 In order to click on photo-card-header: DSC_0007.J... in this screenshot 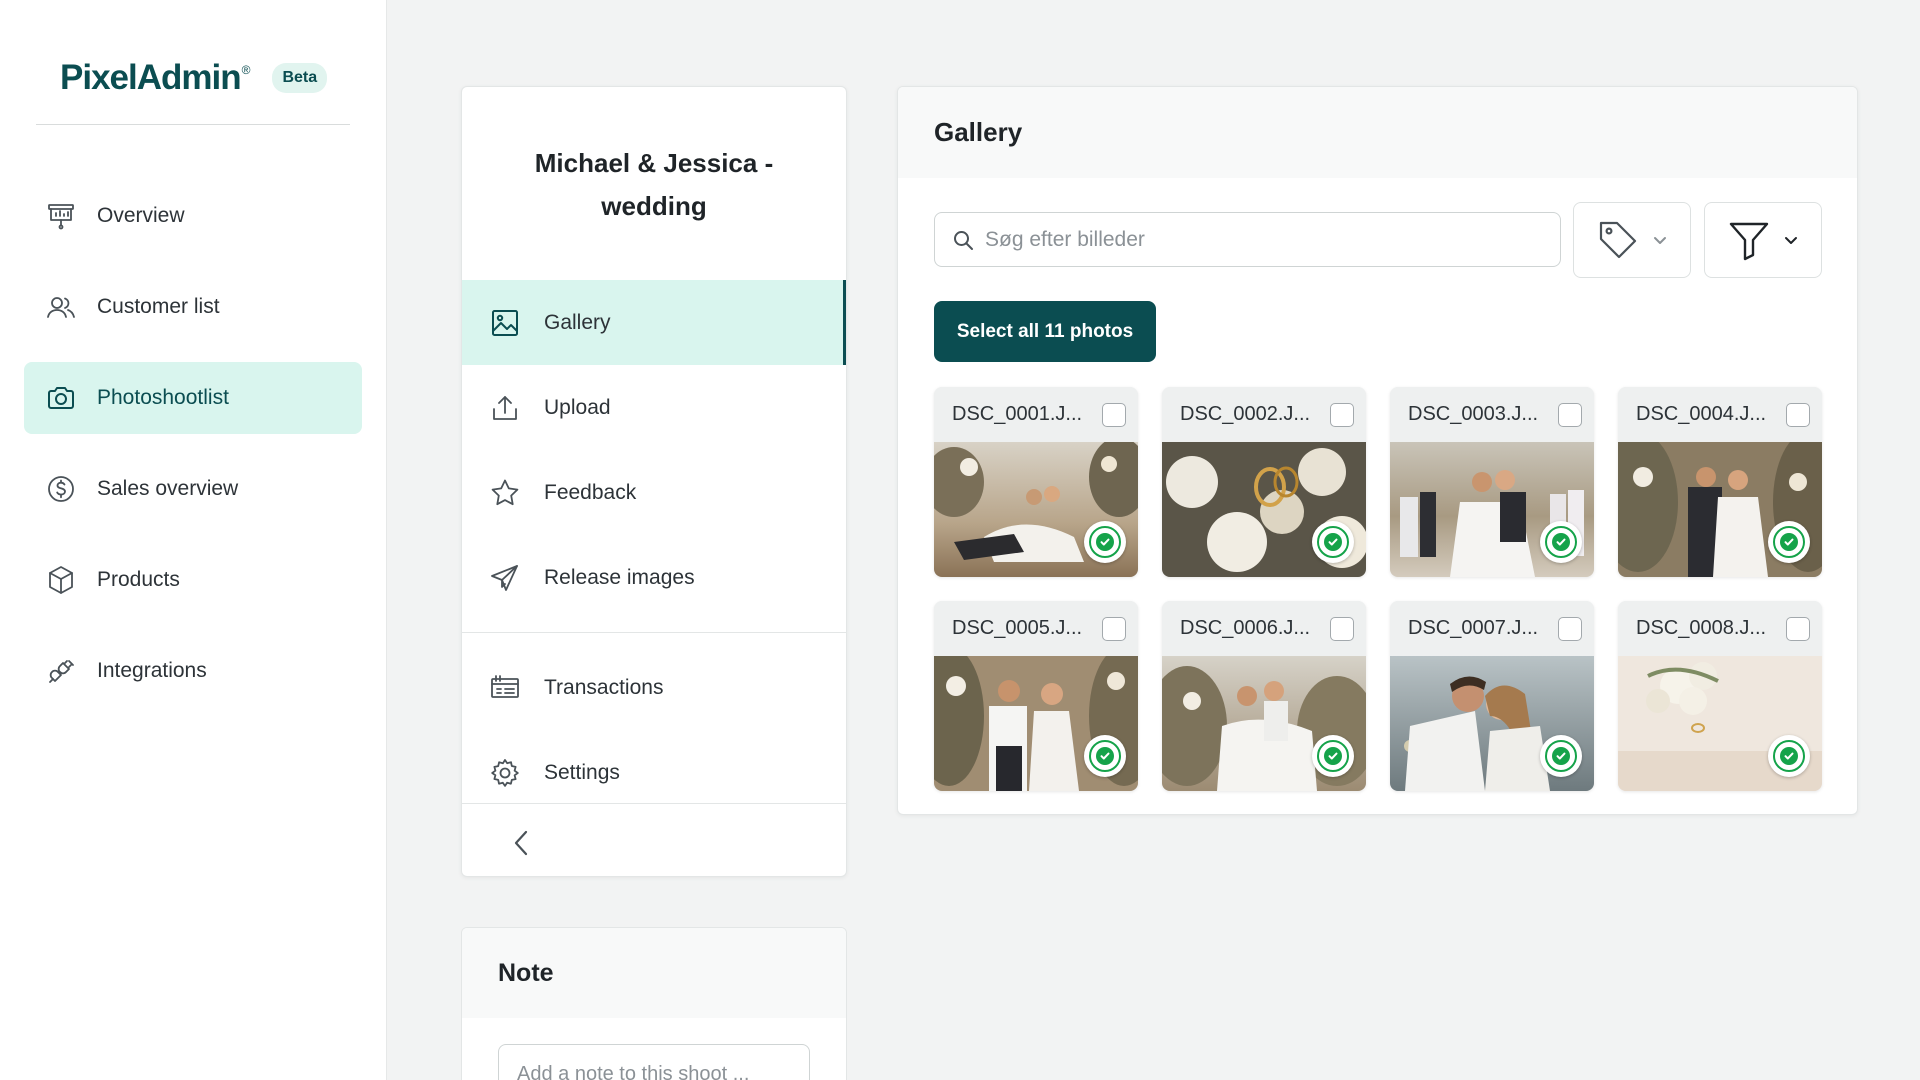, I will do `click(1492, 628)`.